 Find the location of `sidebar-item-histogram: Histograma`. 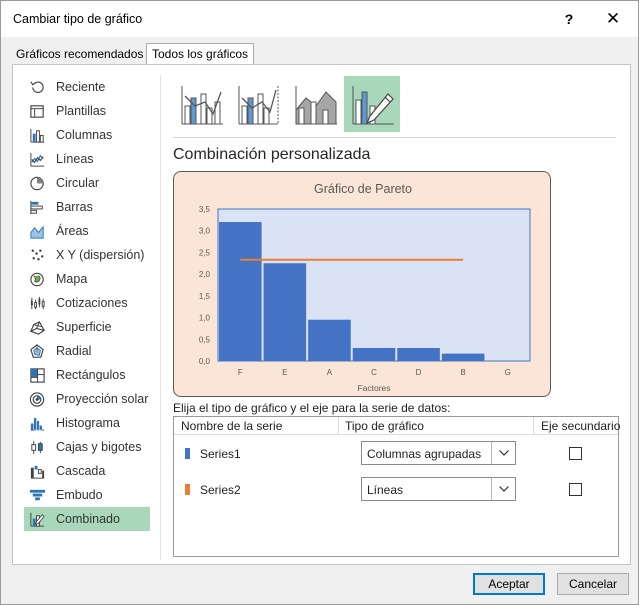

sidebar-item-histogram: Histograma is located at coordinates (87, 423).